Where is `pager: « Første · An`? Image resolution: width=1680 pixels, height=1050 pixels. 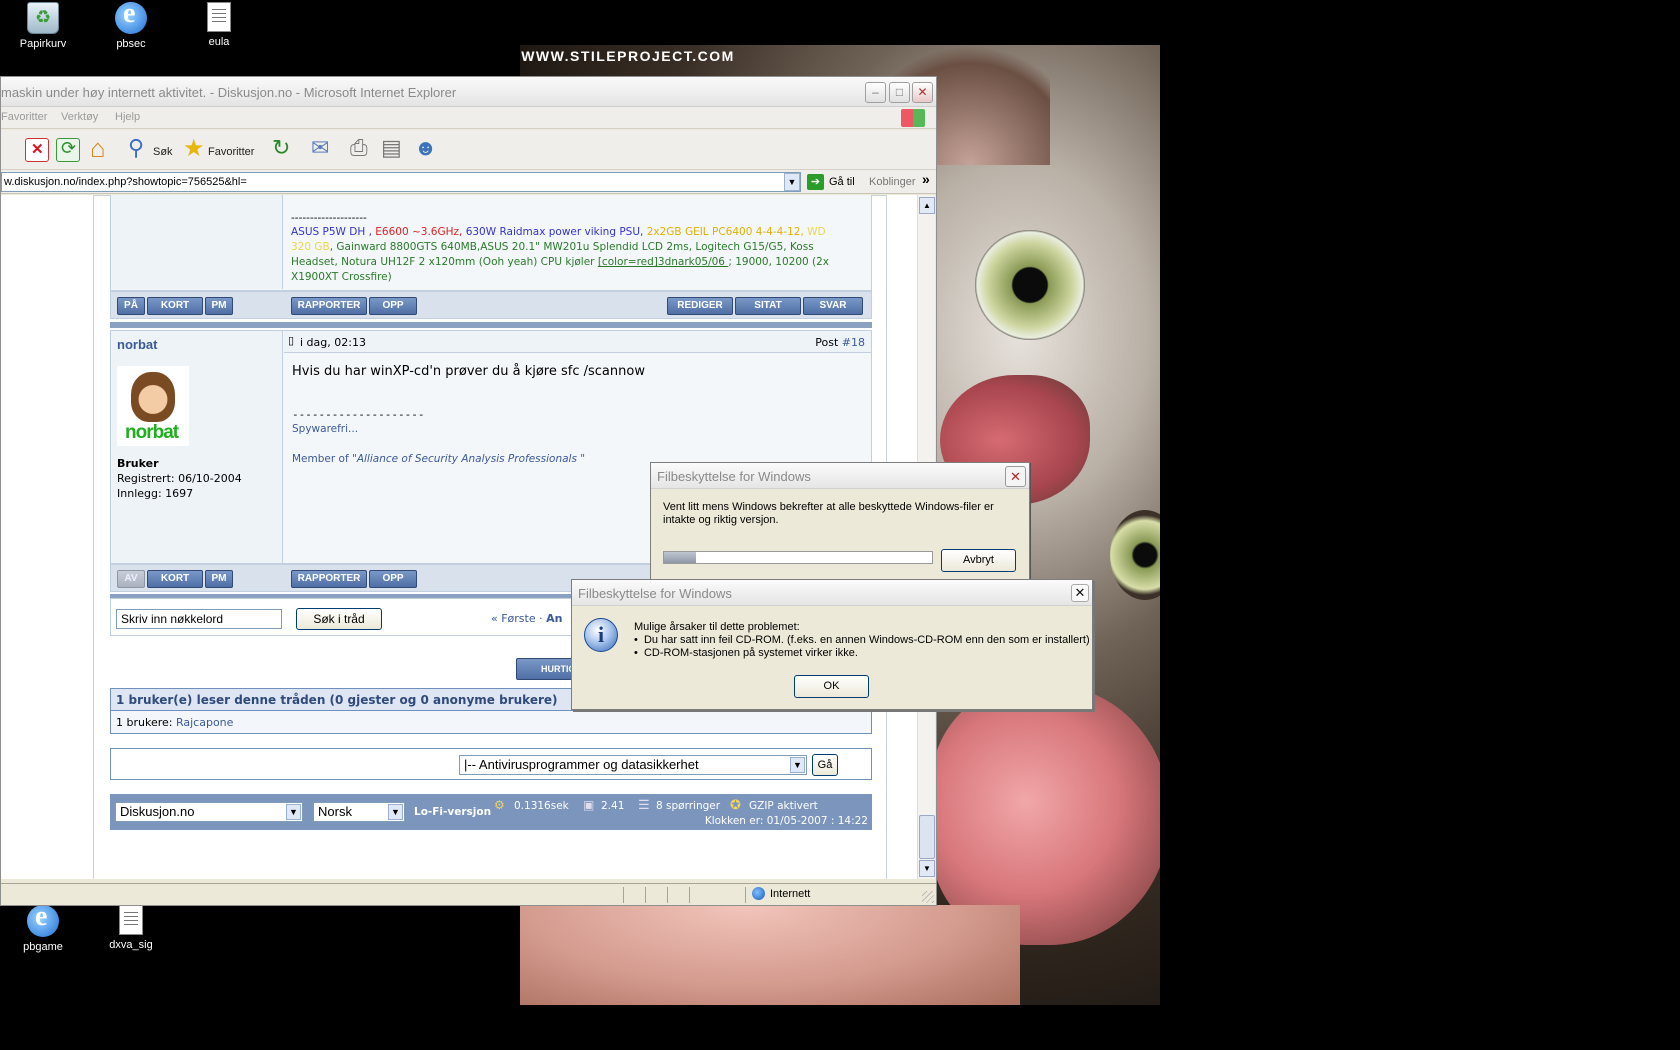 pager: « Første · An is located at coordinates (527, 618).